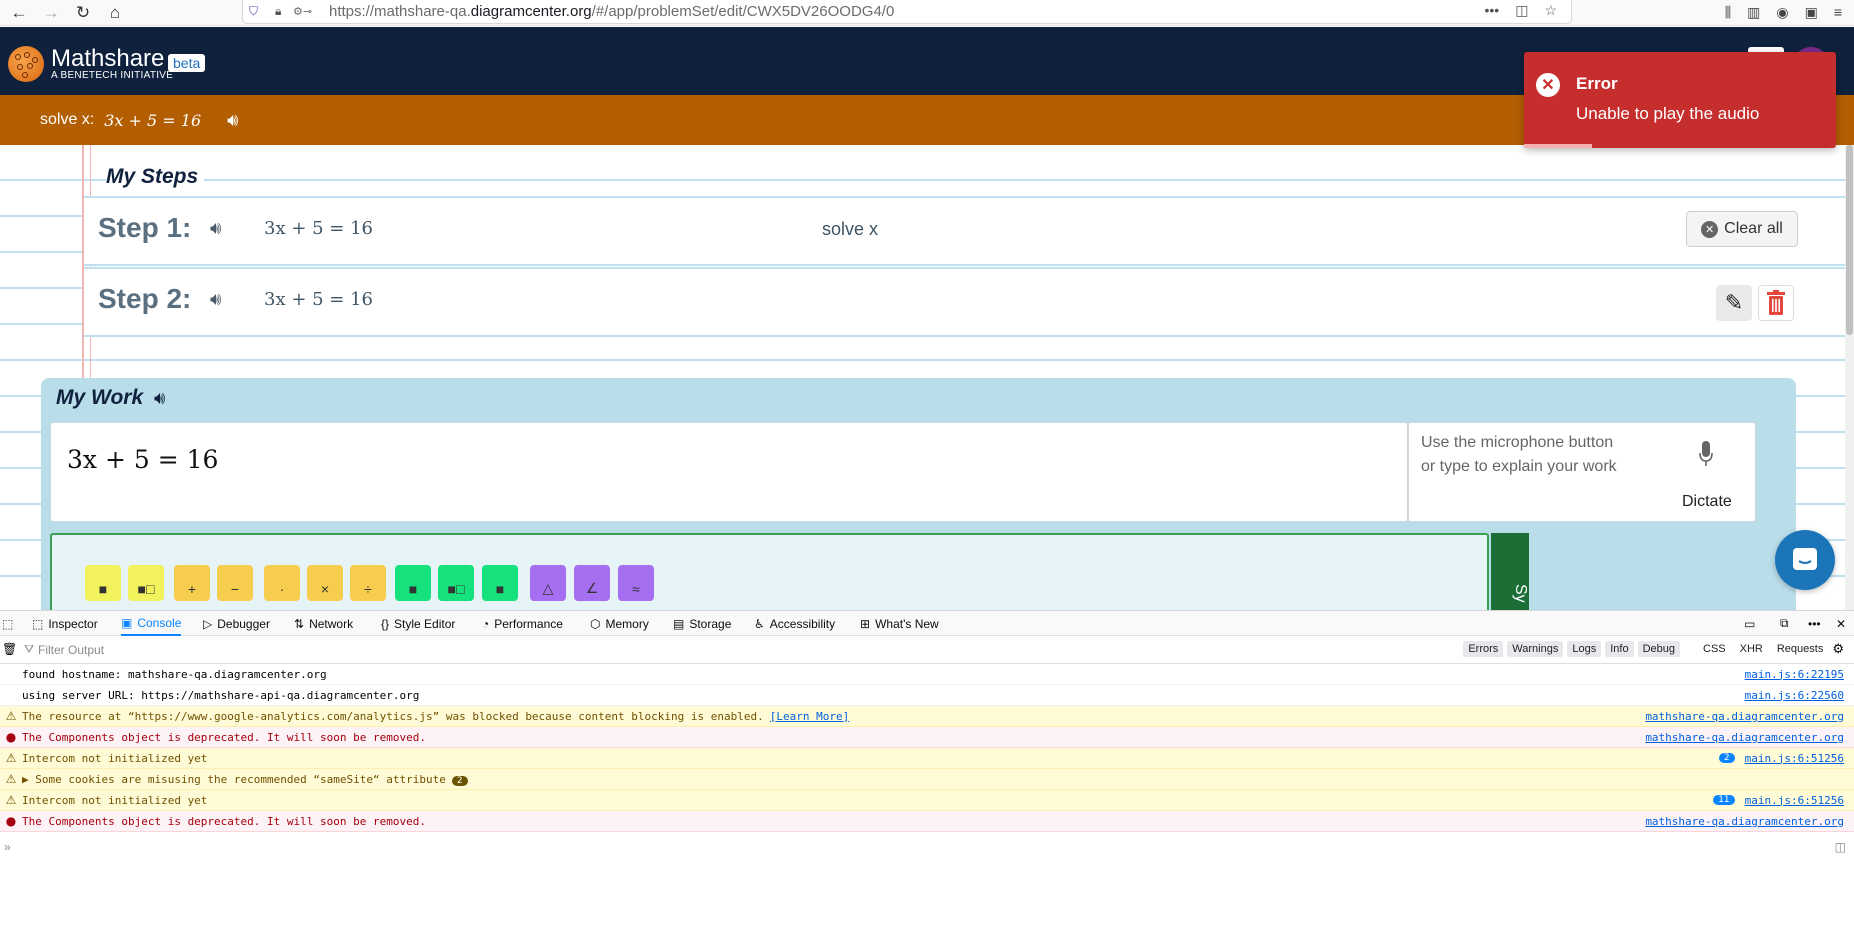  Describe the element at coordinates (1584, 649) in the screenshot. I see `filter-logs: Logs` at that location.